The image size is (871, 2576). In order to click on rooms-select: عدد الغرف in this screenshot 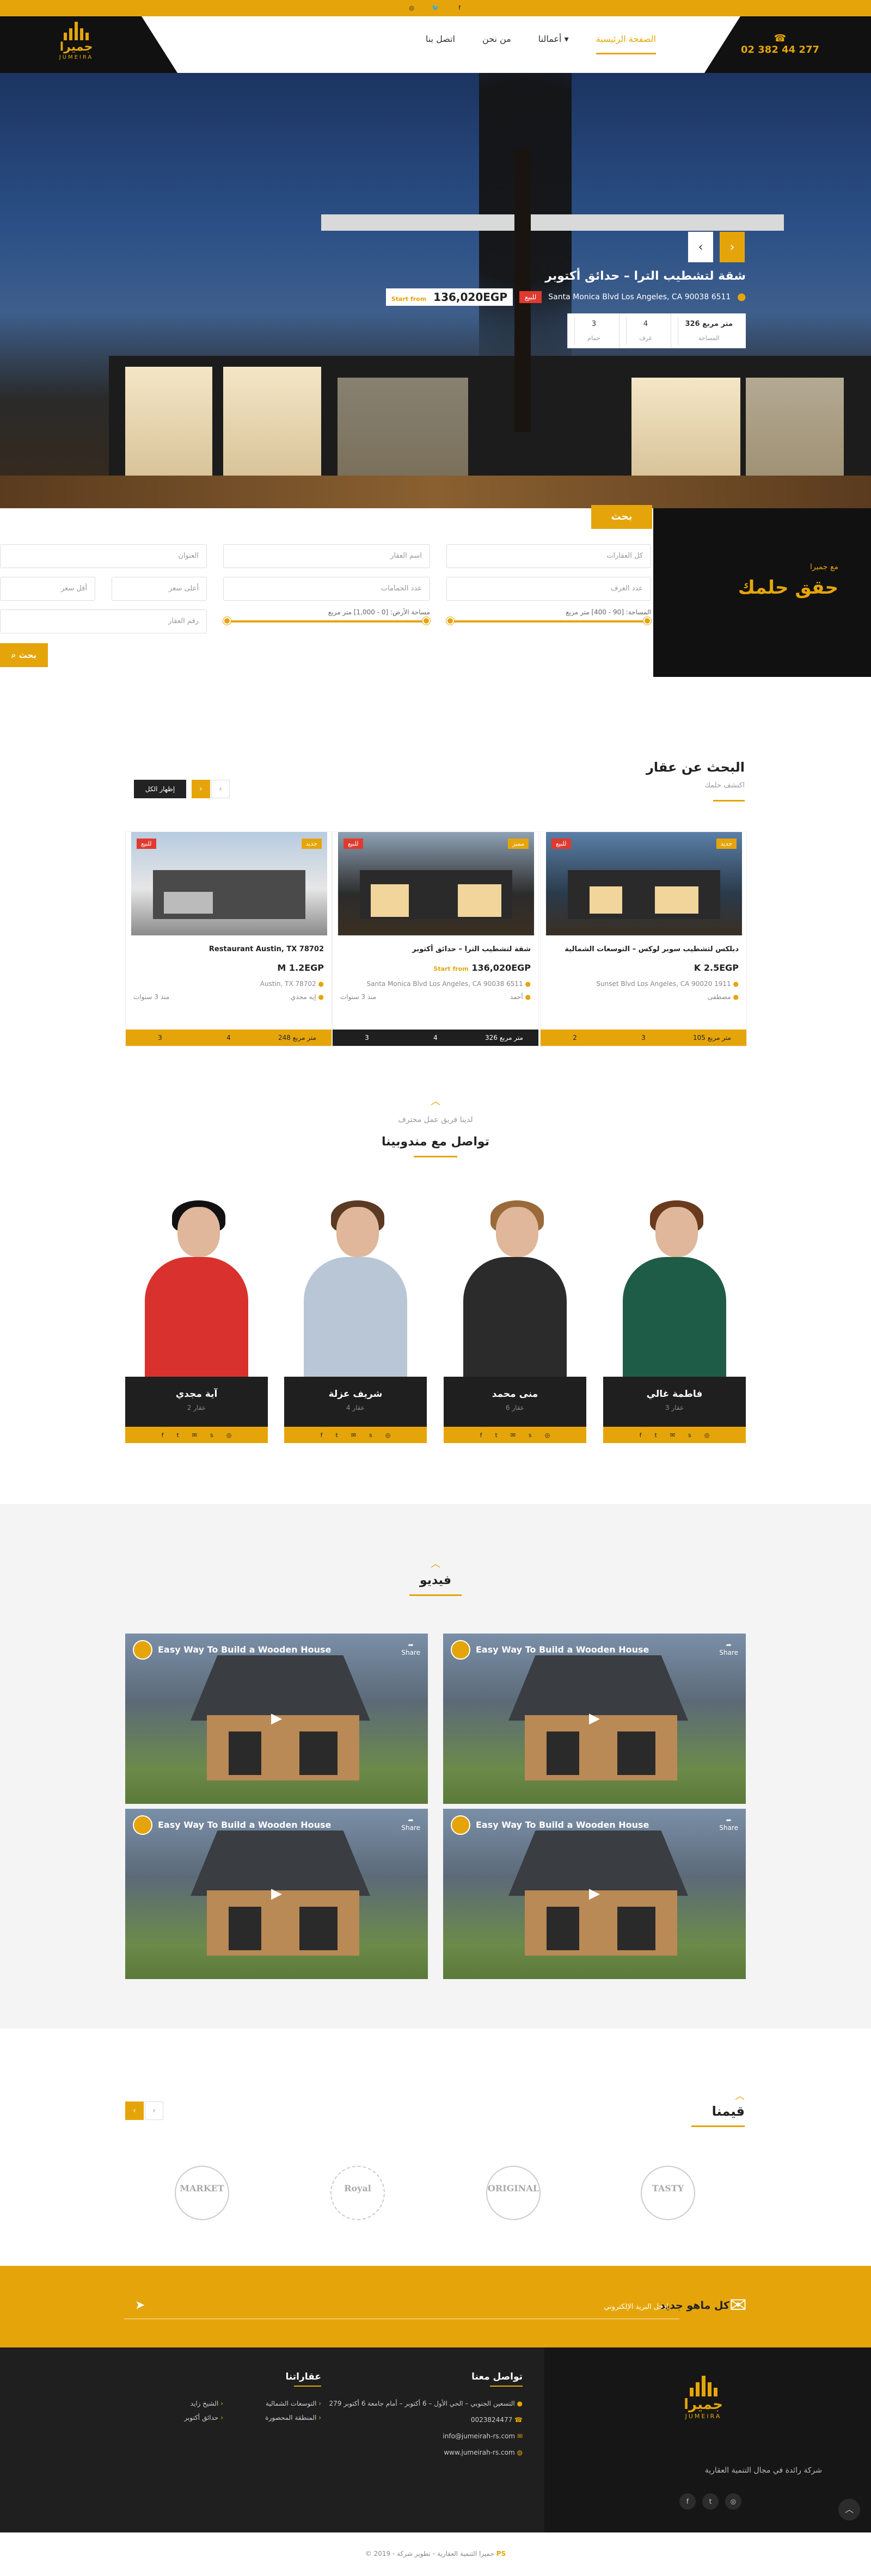, I will do `click(549, 589)`.